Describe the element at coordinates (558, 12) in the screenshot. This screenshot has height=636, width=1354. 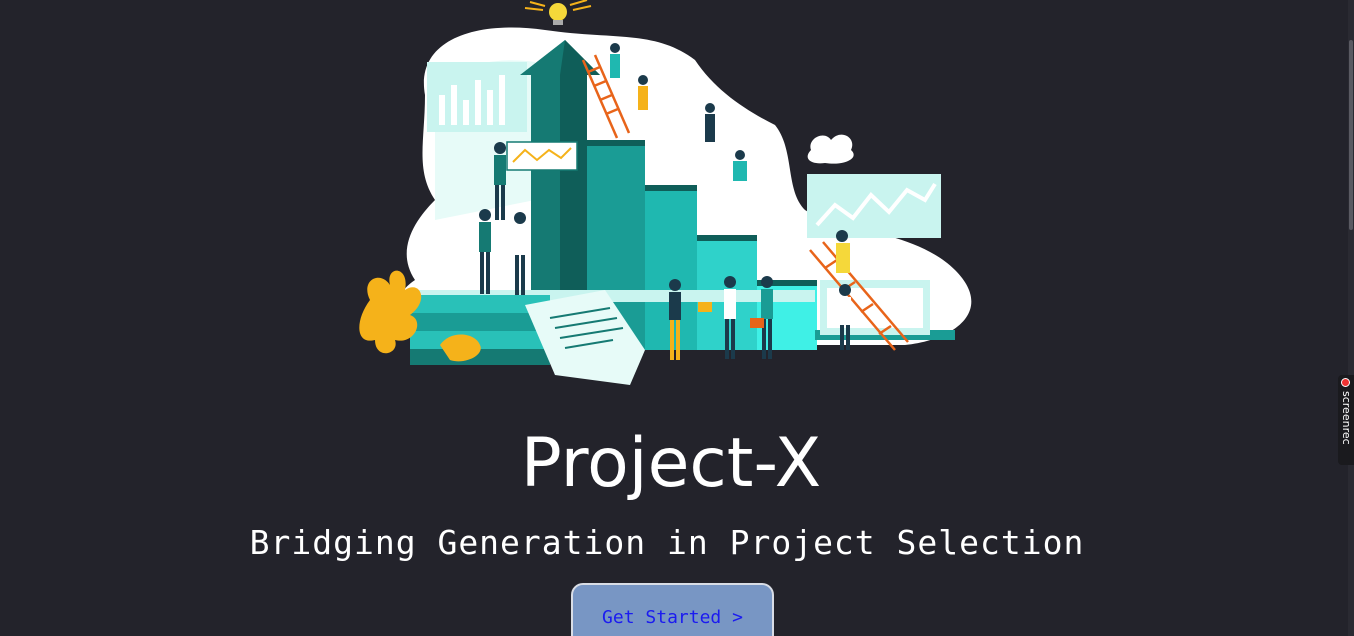
I see `lightbulb-icon` at that location.